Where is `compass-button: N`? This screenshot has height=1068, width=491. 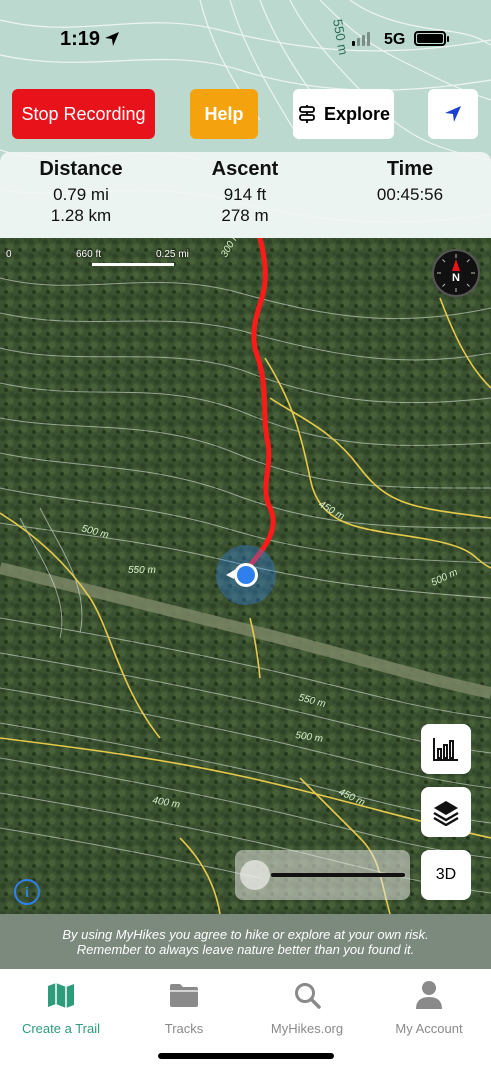
compass-button: N is located at coordinates (456, 273).